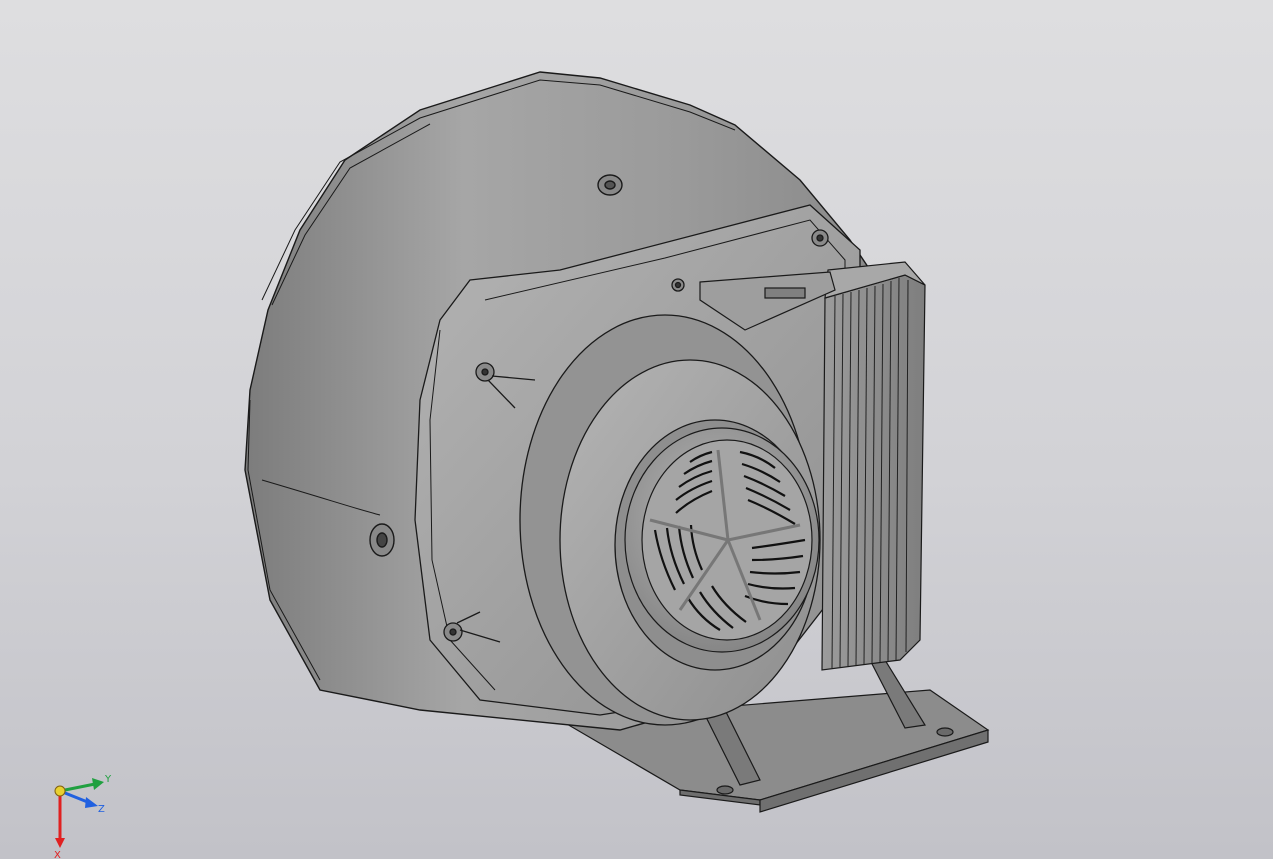  What do you see at coordinates (722, 540) in the screenshot?
I see `motor-end-cap` at bounding box center [722, 540].